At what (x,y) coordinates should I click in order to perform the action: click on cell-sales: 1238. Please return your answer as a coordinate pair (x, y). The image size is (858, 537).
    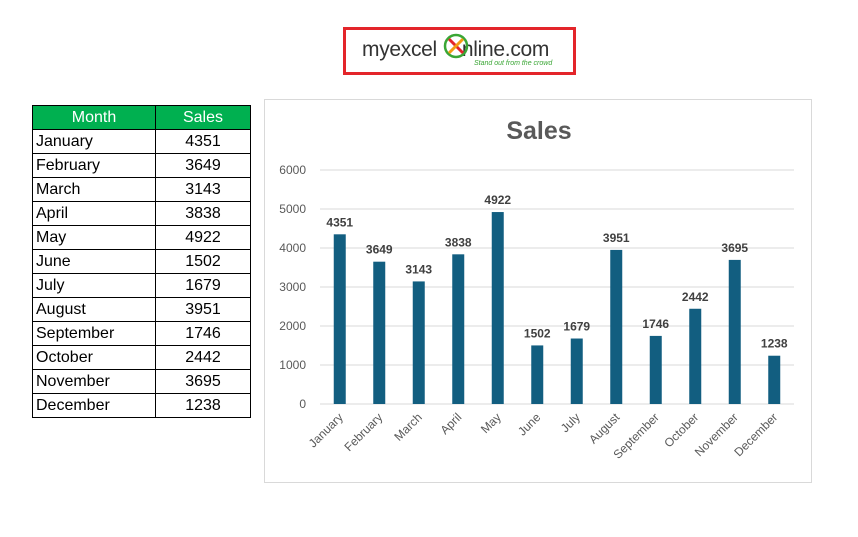
    Looking at the image, I should click on (203, 405).